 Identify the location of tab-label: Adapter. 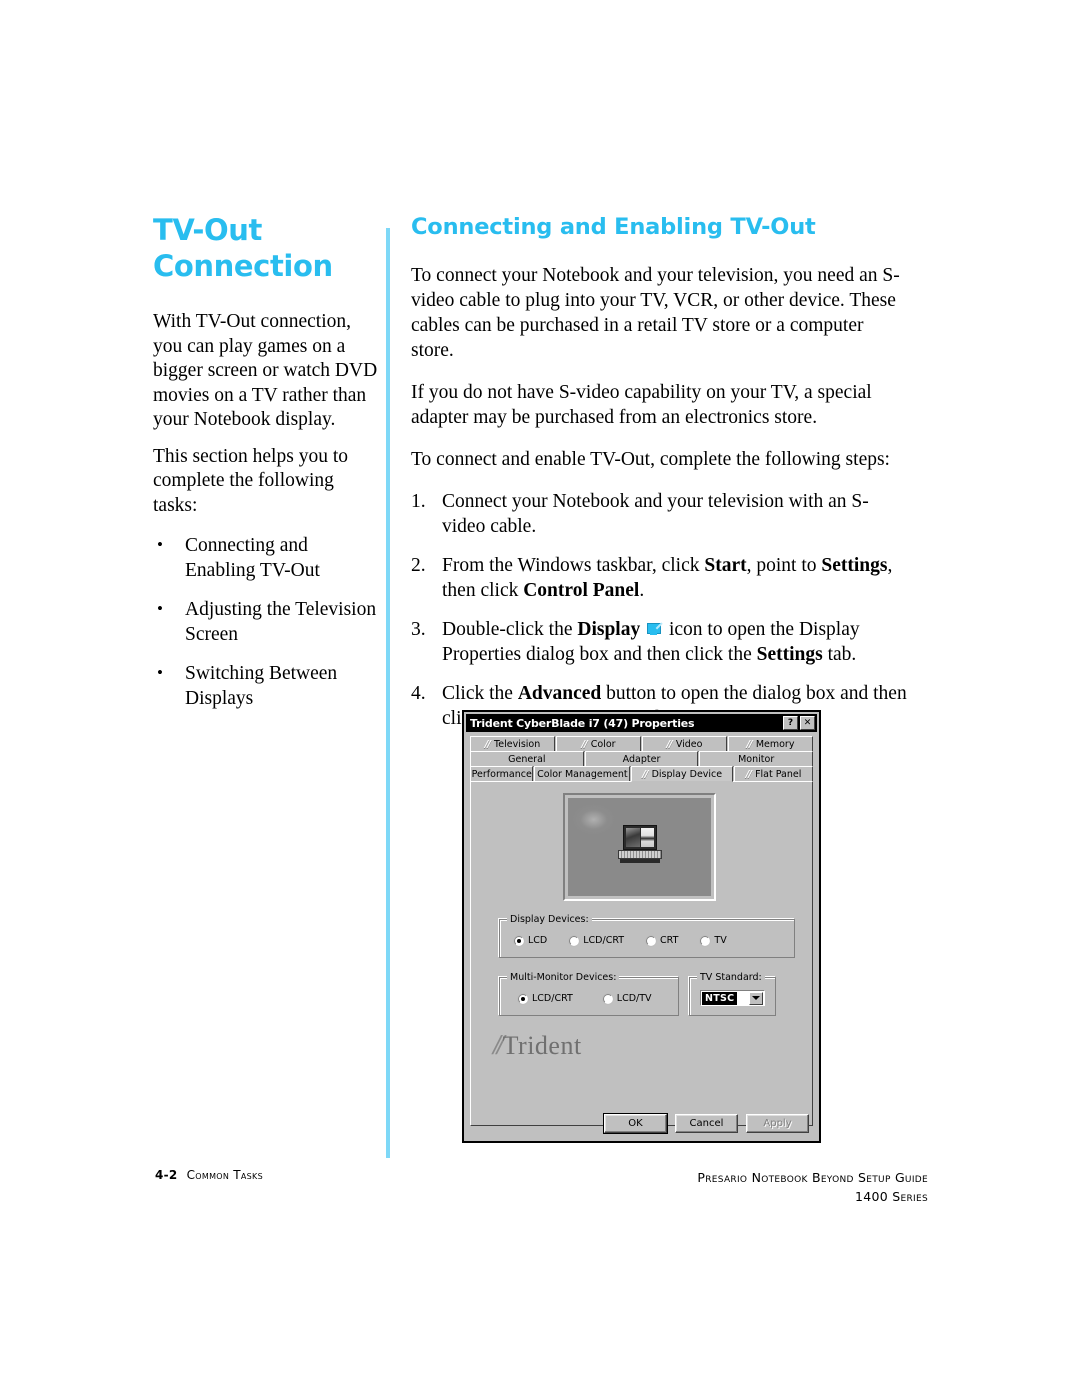
(641, 759).